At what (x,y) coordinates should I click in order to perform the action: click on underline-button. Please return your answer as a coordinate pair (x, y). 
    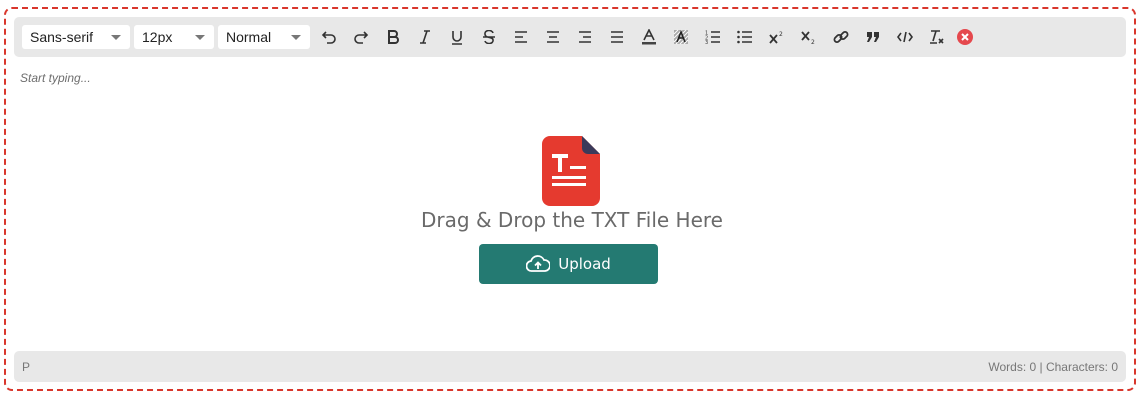
    Looking at the image, I should click on (457, 37).